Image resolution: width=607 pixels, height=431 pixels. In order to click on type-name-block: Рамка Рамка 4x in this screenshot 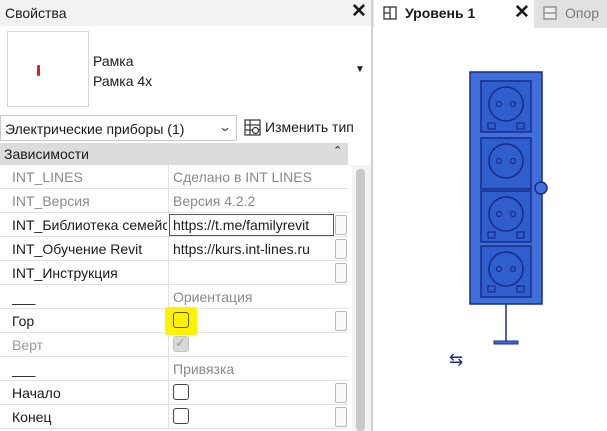, I will do `click(122, 71)`.